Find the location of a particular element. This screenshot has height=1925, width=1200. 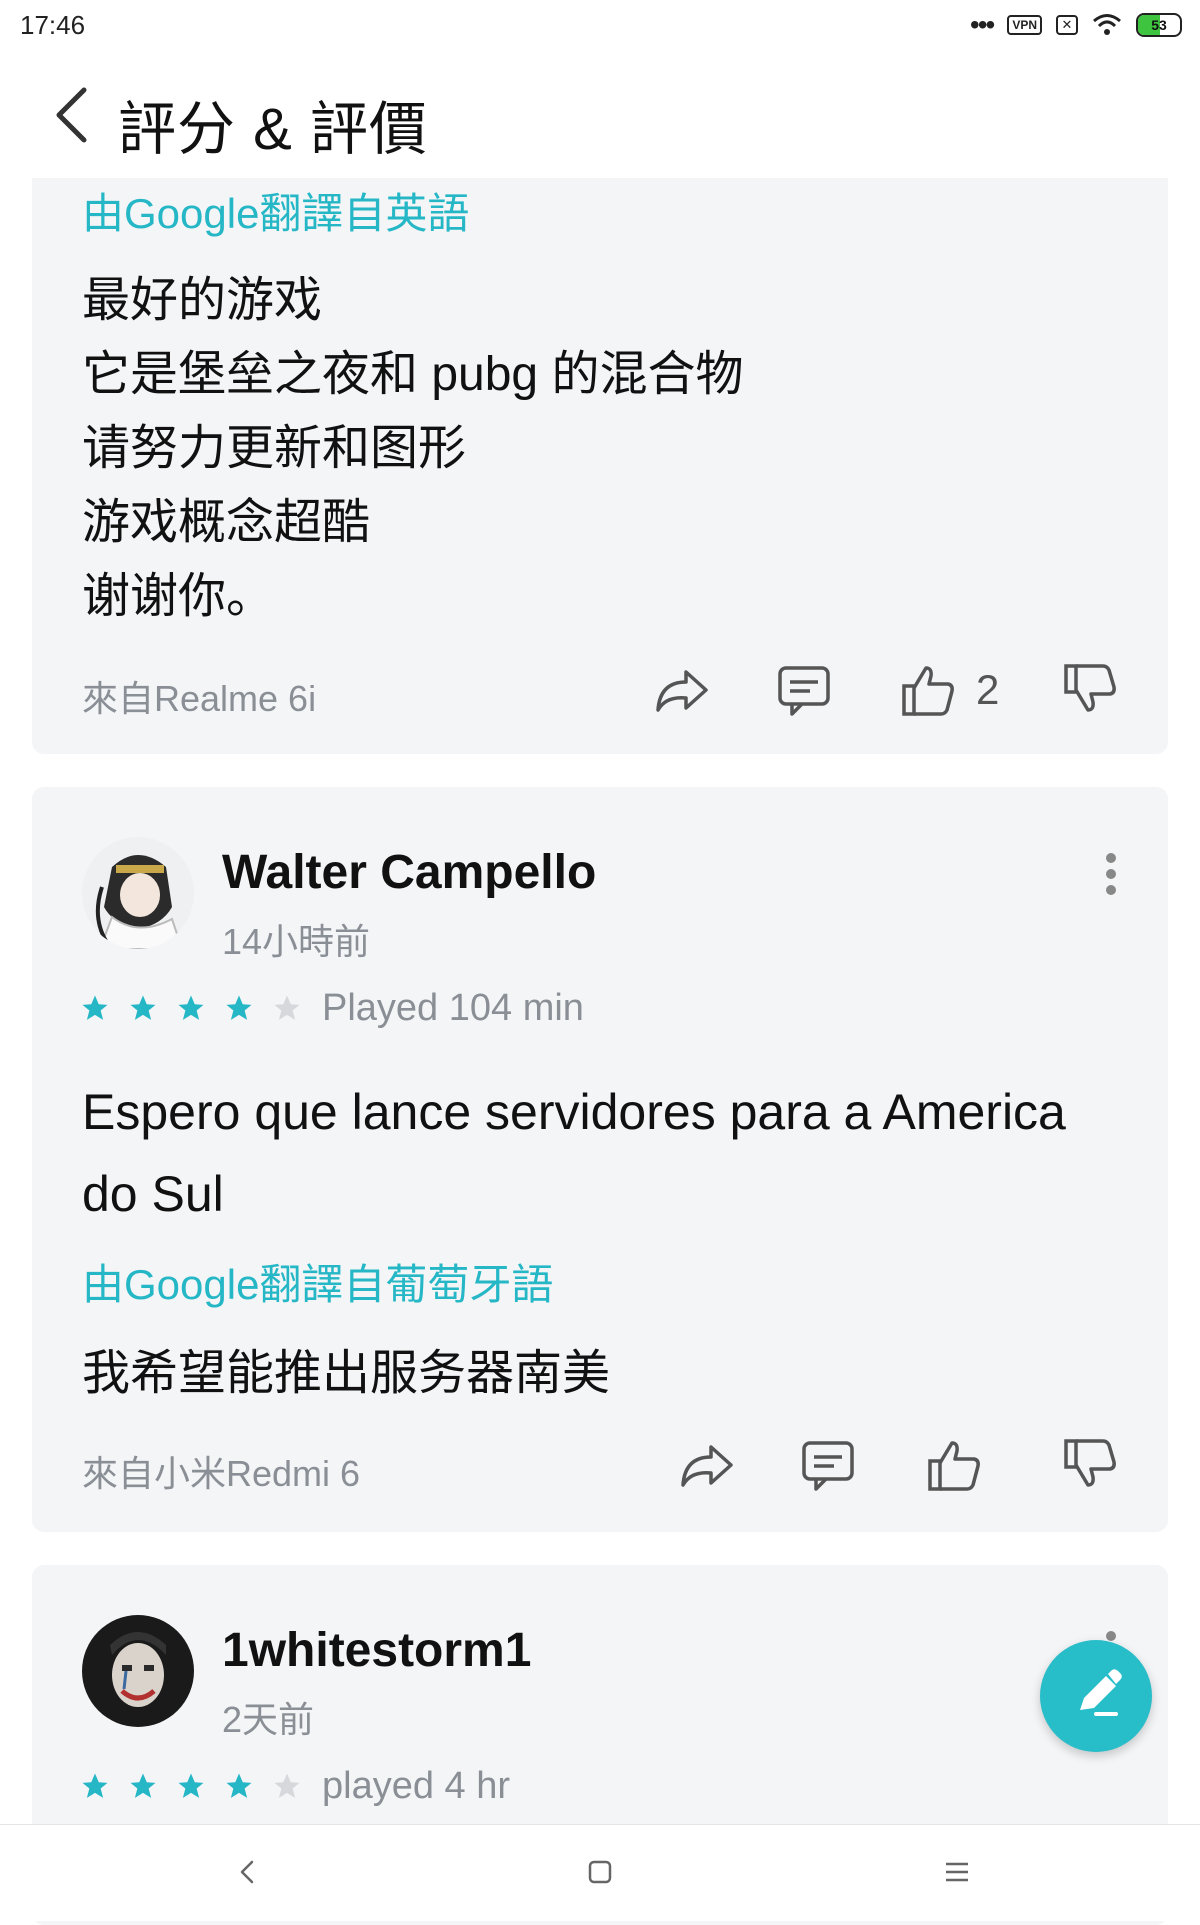

navigation-bar is located at coordinates (600, 1872).